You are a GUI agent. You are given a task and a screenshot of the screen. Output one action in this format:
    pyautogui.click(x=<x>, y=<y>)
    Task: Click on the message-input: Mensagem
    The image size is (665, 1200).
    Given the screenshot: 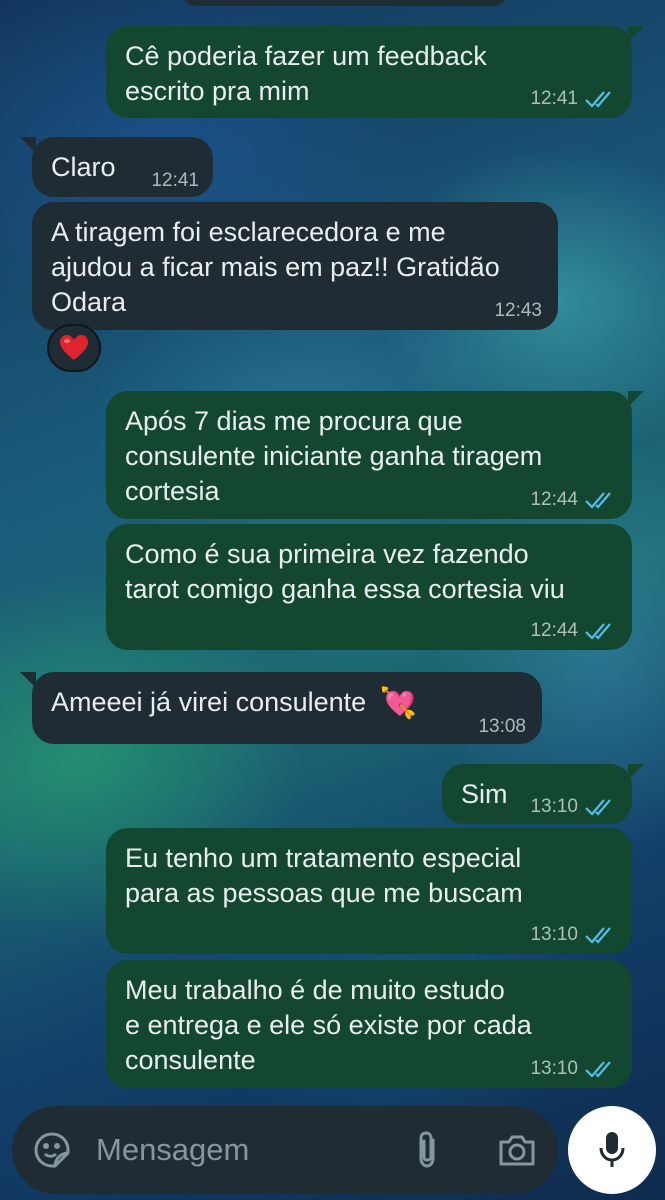 What is the action you would take?
    pyautogui.click(x=172, y=1150)
    